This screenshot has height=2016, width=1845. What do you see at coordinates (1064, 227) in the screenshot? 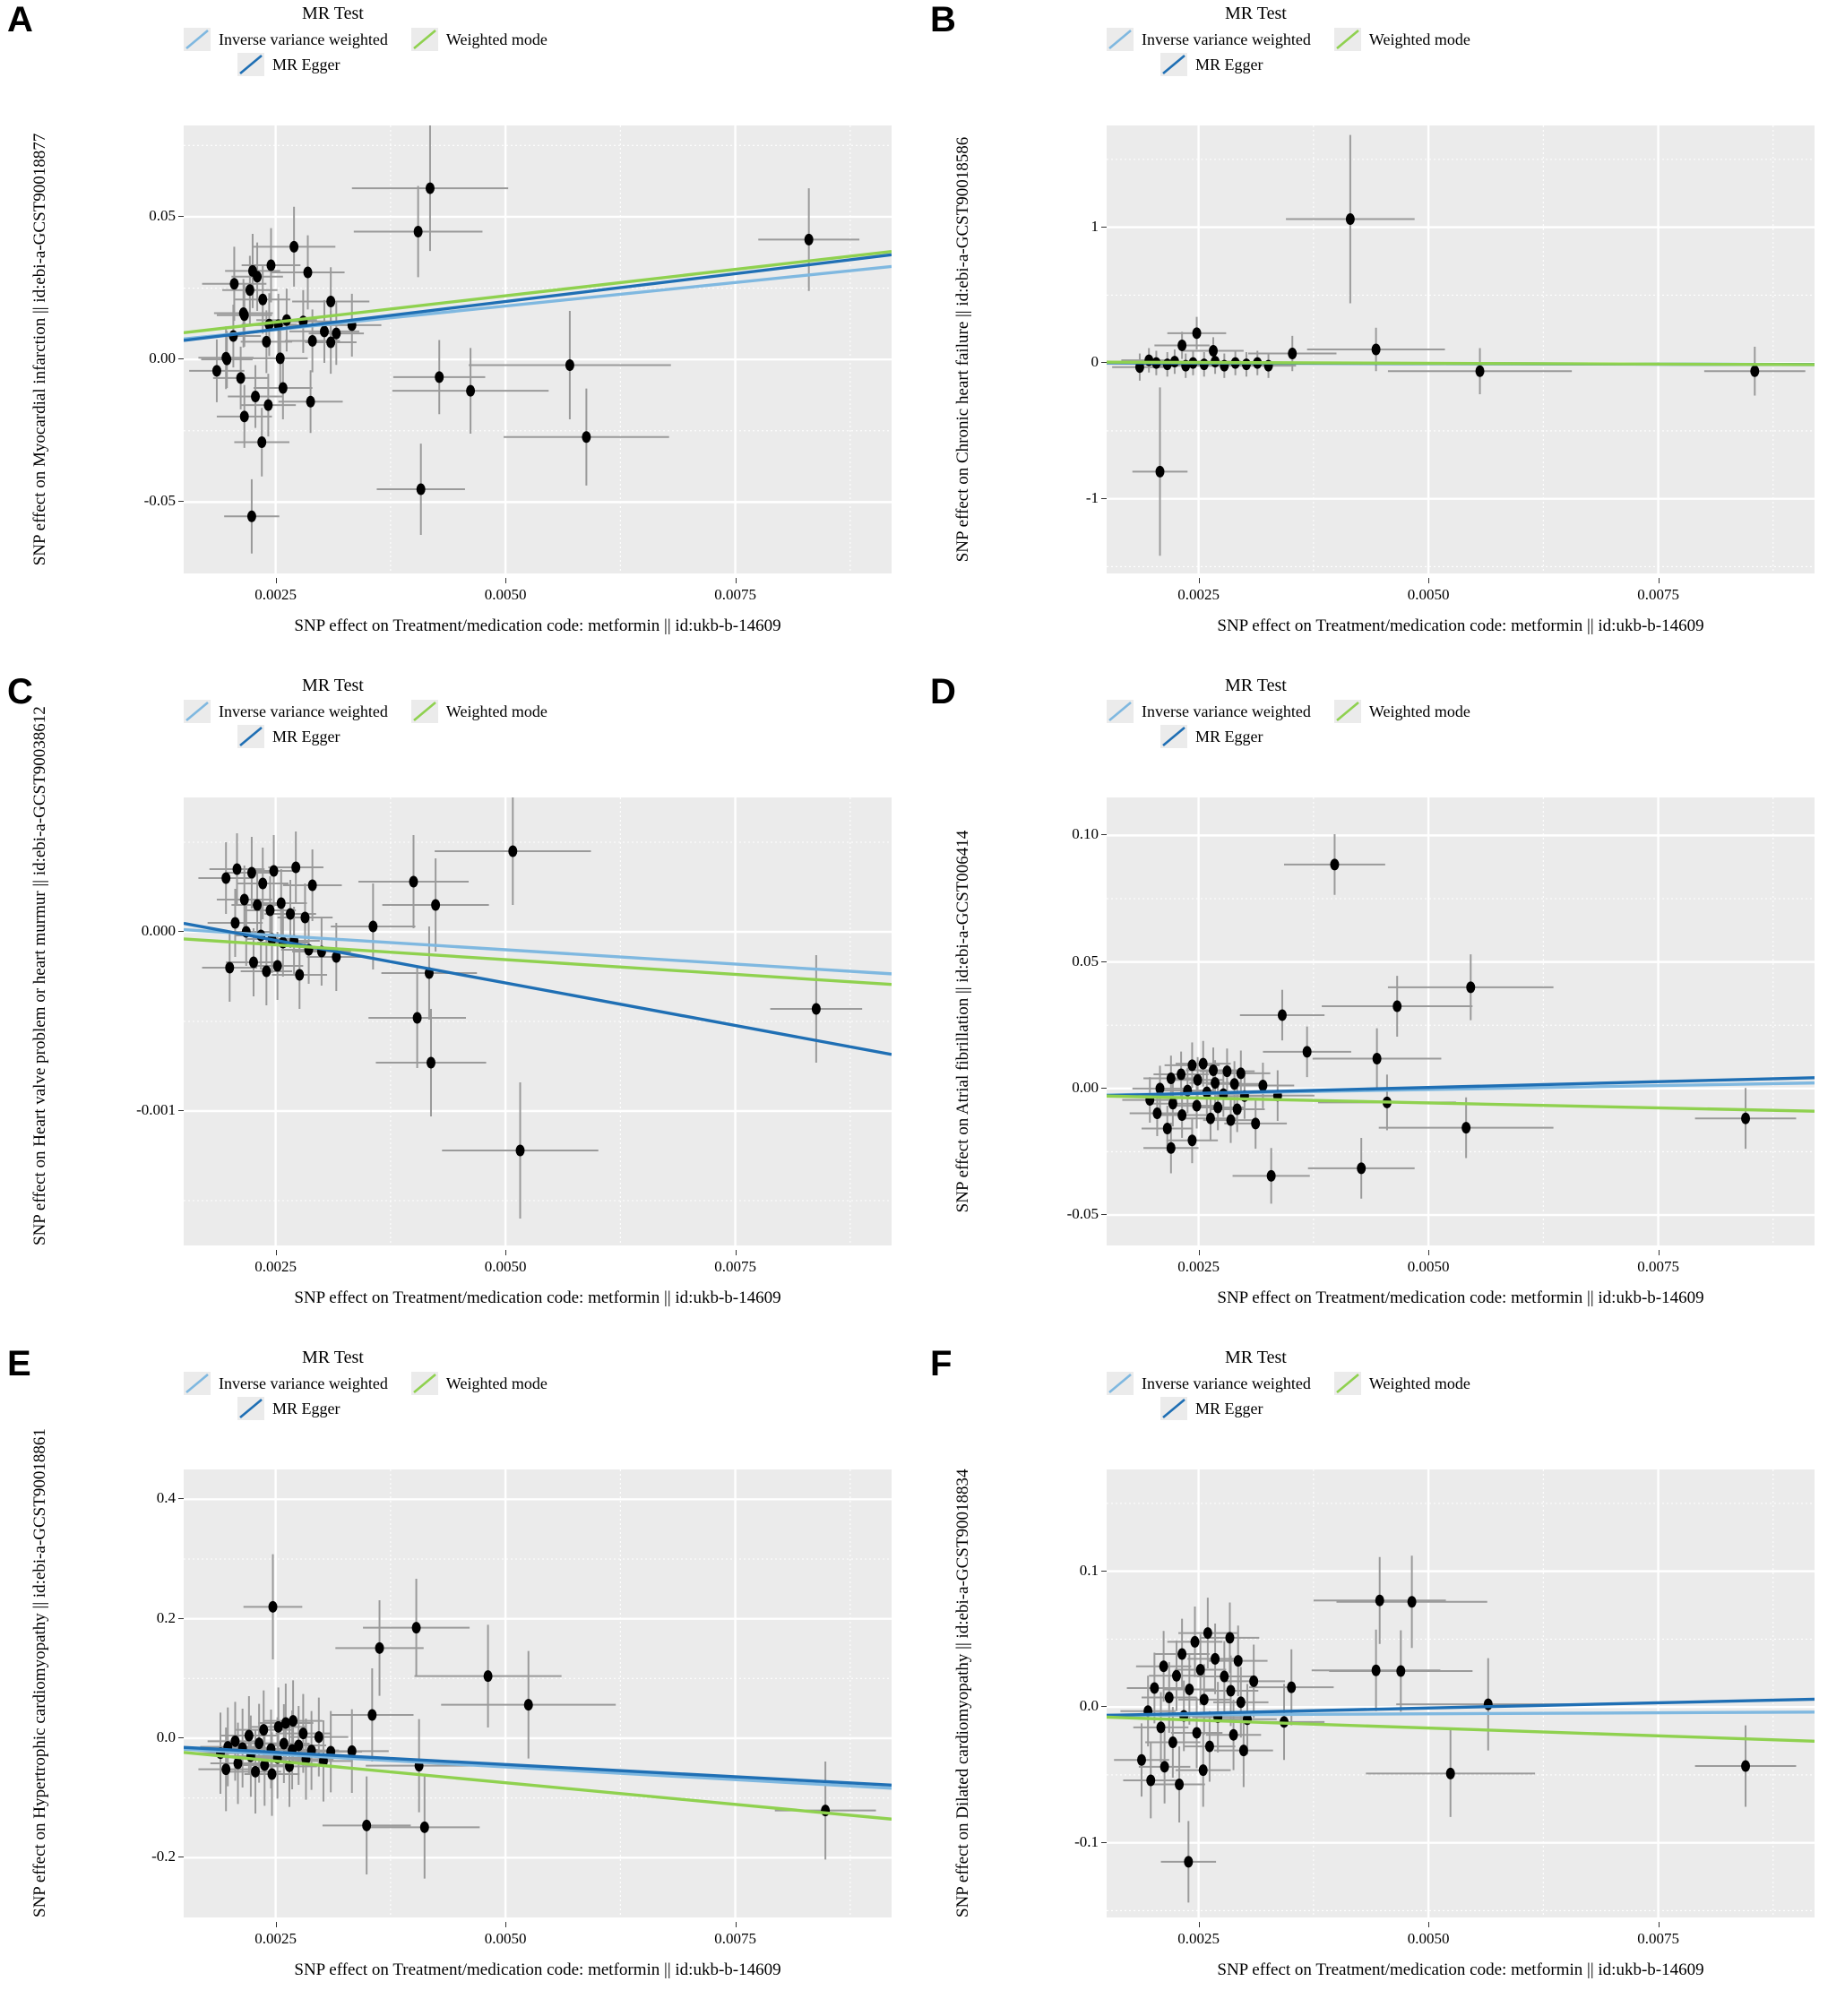
I see `y-axis-tick-label: 1` at bounding box center [1064, 227].